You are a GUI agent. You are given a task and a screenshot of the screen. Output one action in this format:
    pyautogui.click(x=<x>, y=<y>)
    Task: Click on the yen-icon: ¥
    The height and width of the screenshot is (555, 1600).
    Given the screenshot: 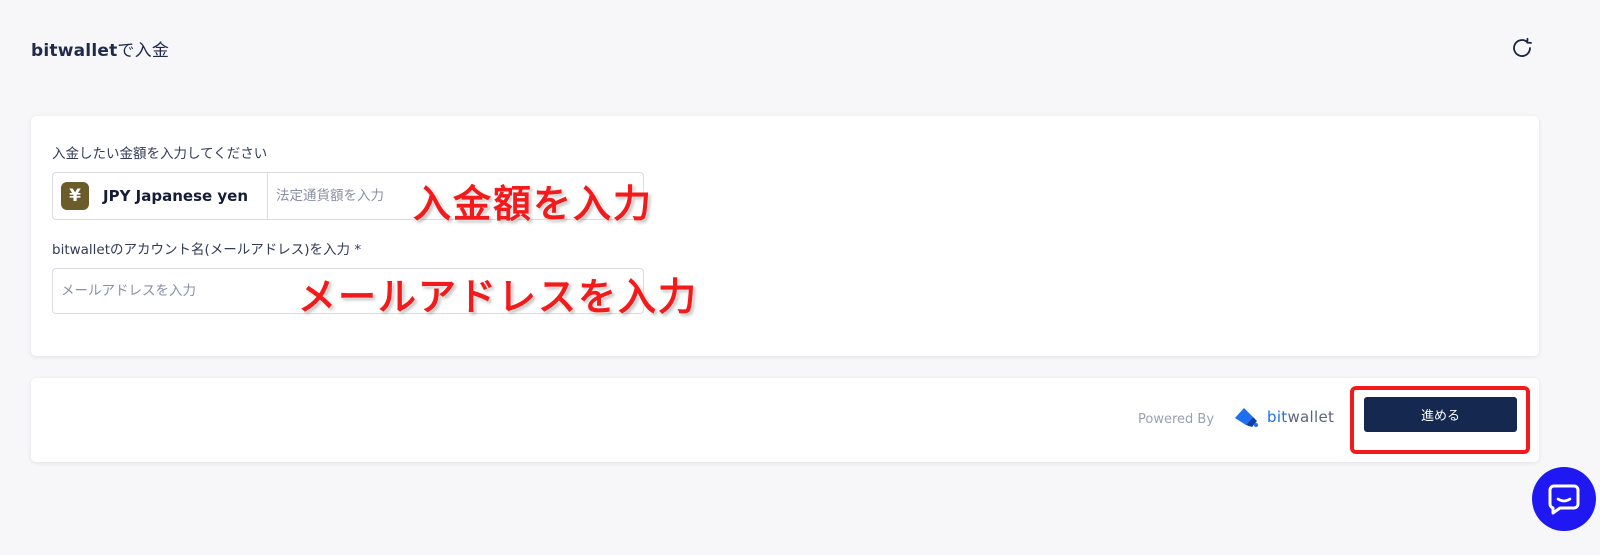 What is the action you would take?
    pyautogui.click(x=75, y=196)
    